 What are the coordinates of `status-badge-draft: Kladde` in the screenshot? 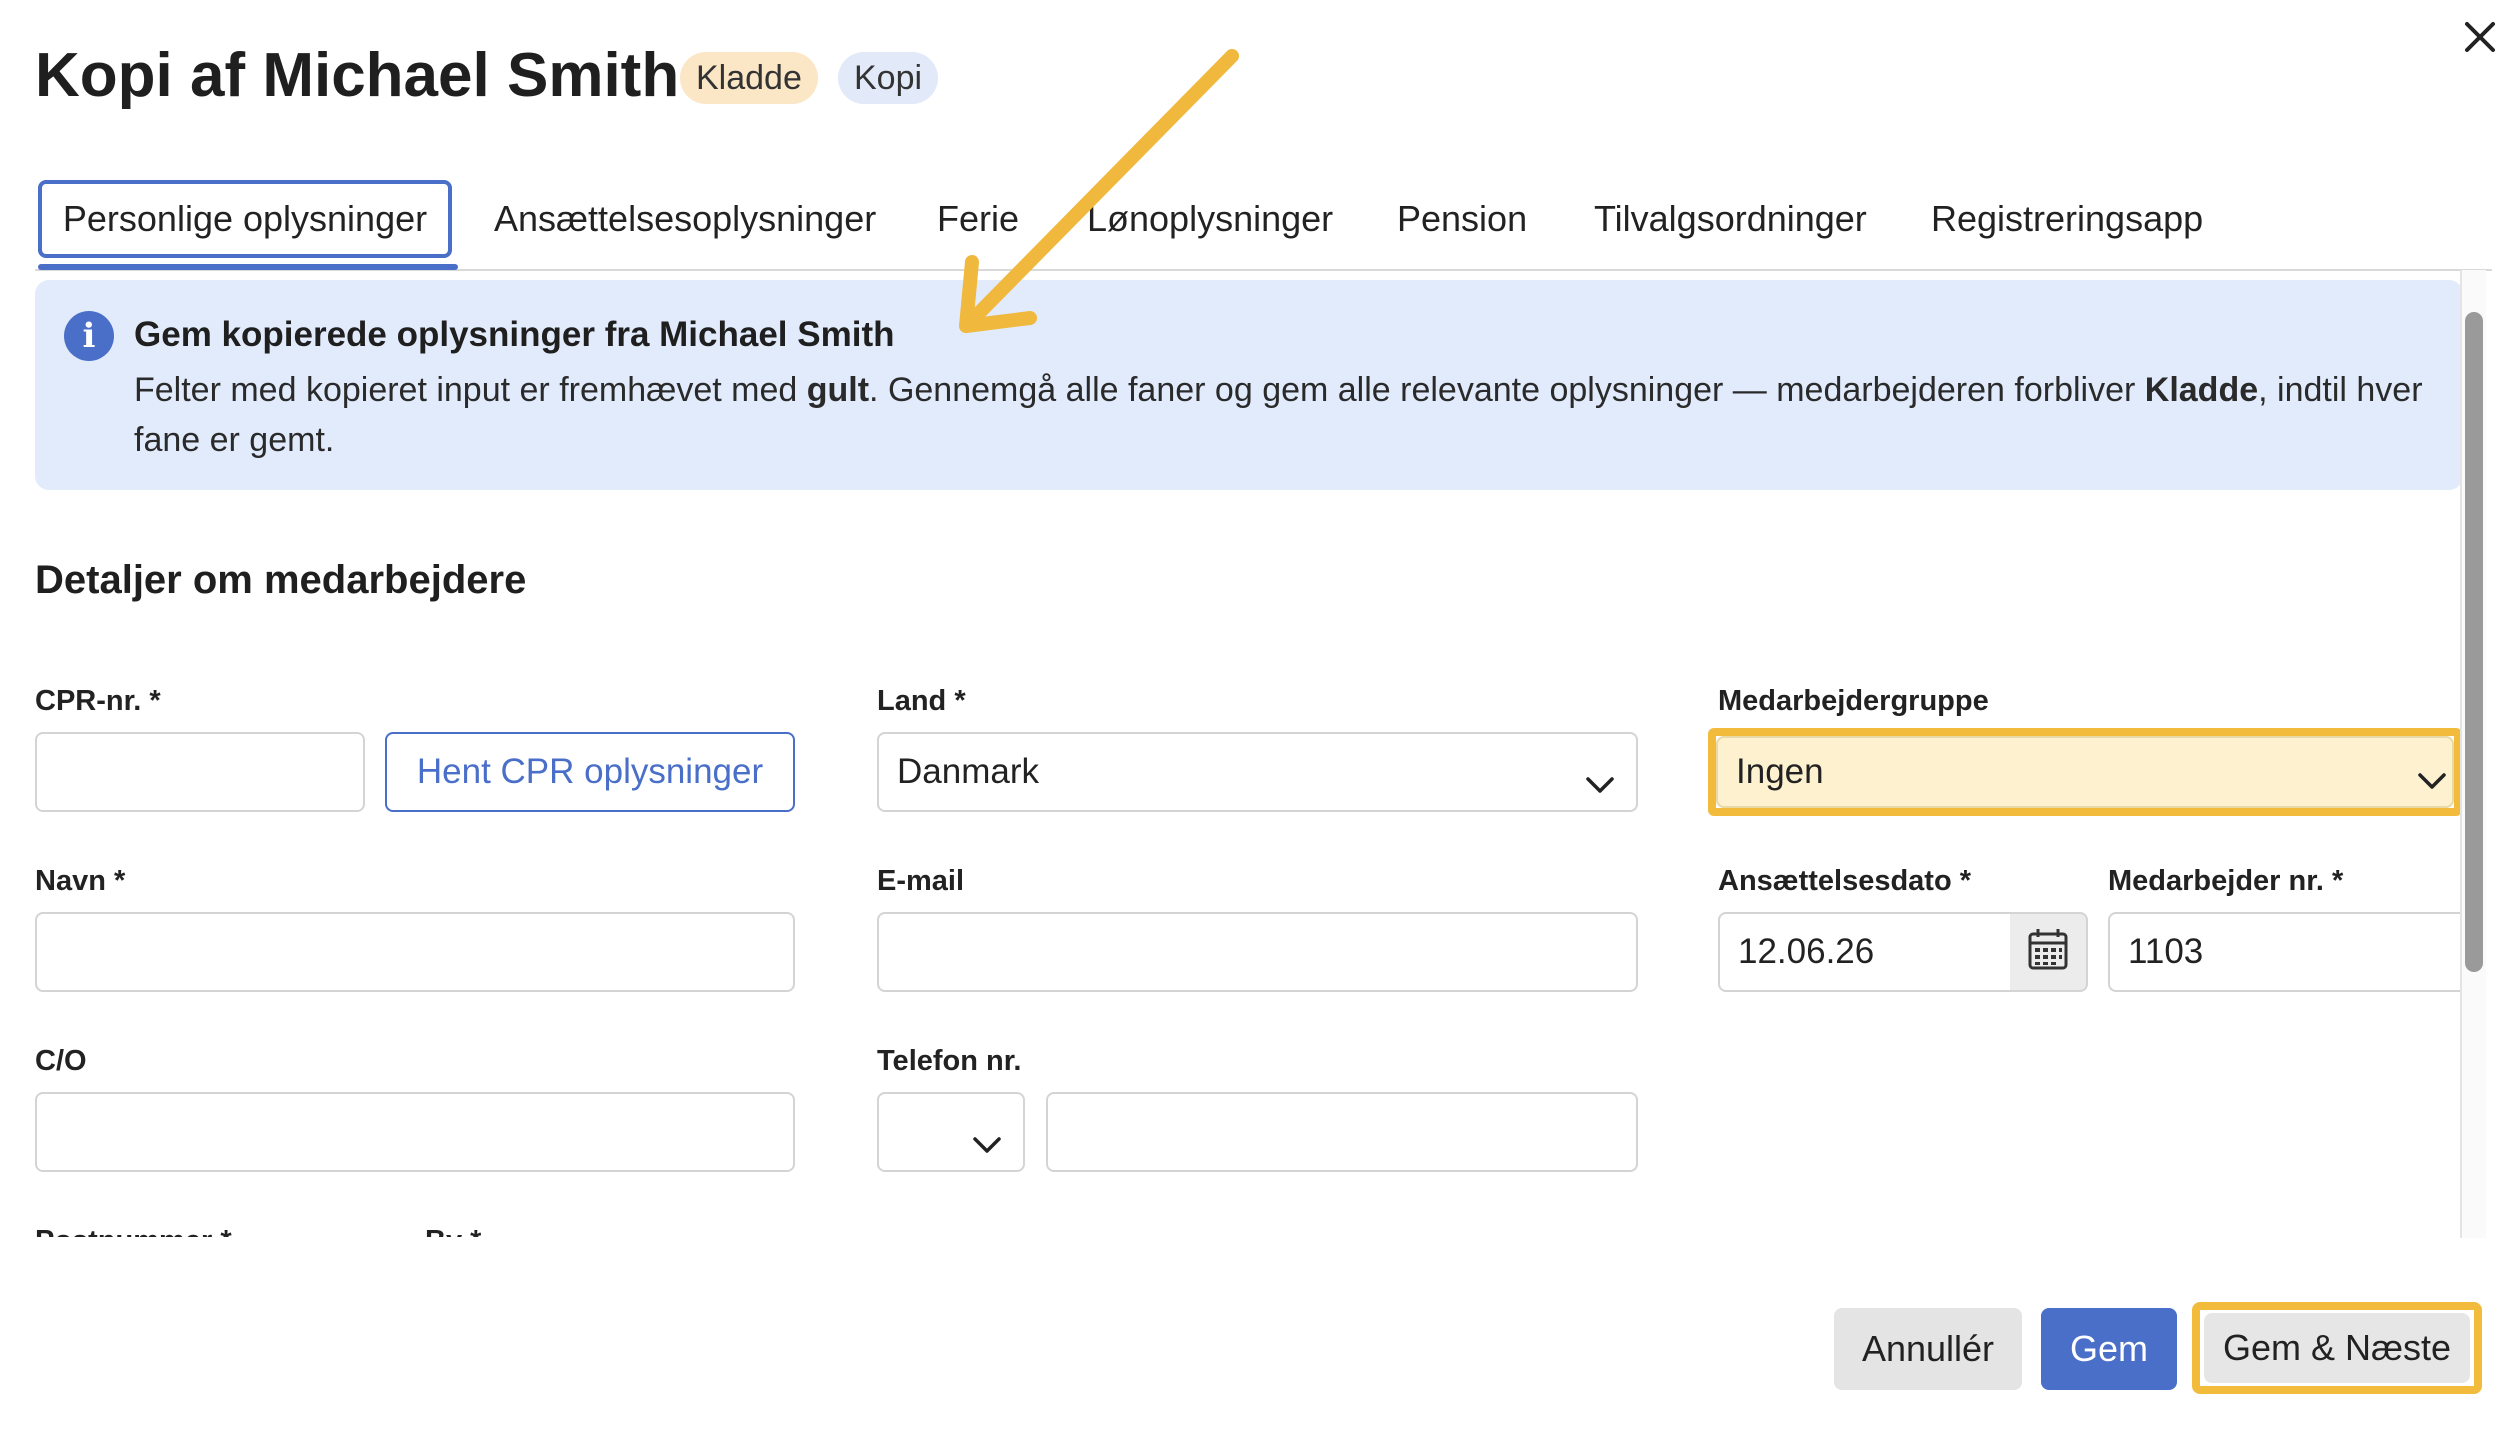 It's located at (749, 78).